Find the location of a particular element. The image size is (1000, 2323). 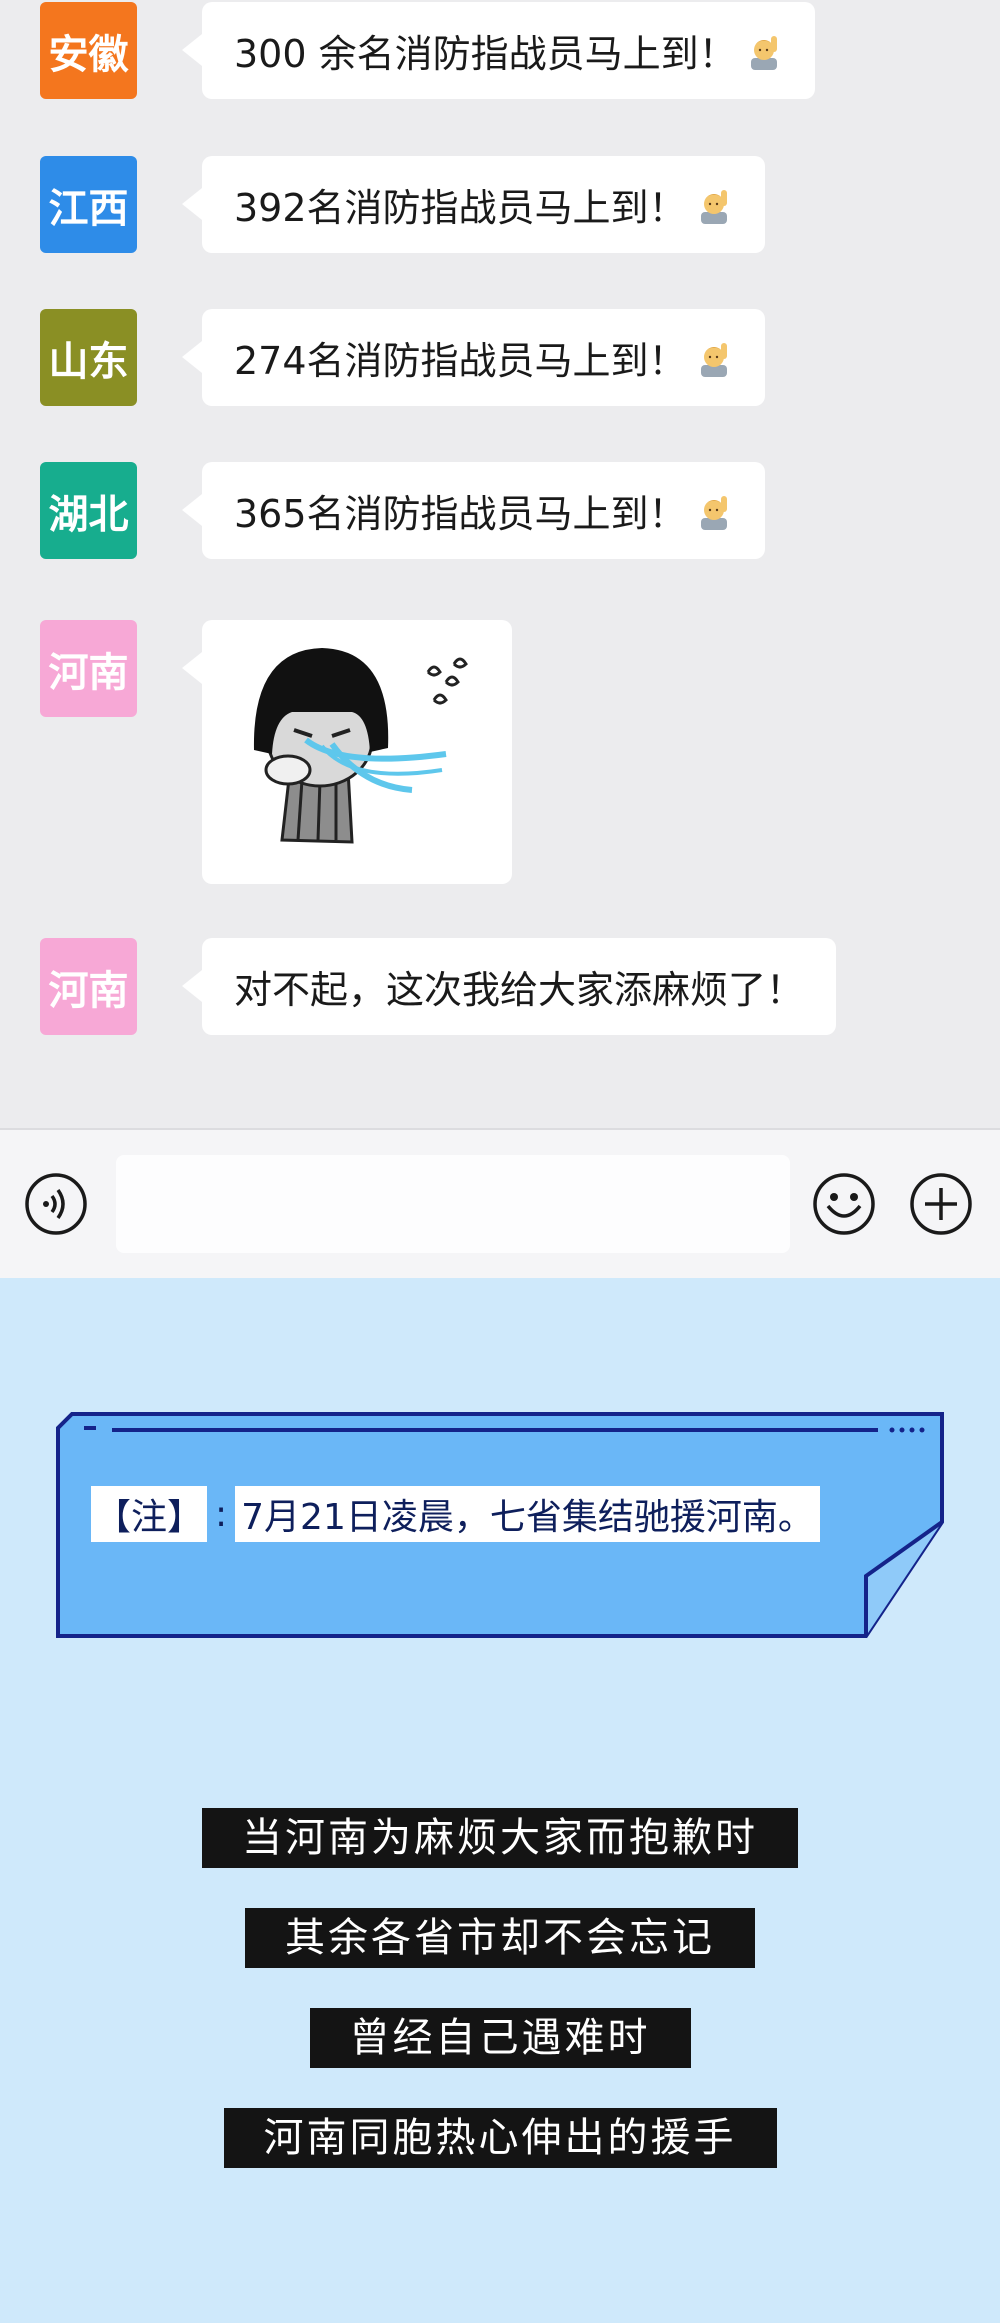

caption-line: 河南同胞热心伸出的援手 is located at coordinates (500, 2138).